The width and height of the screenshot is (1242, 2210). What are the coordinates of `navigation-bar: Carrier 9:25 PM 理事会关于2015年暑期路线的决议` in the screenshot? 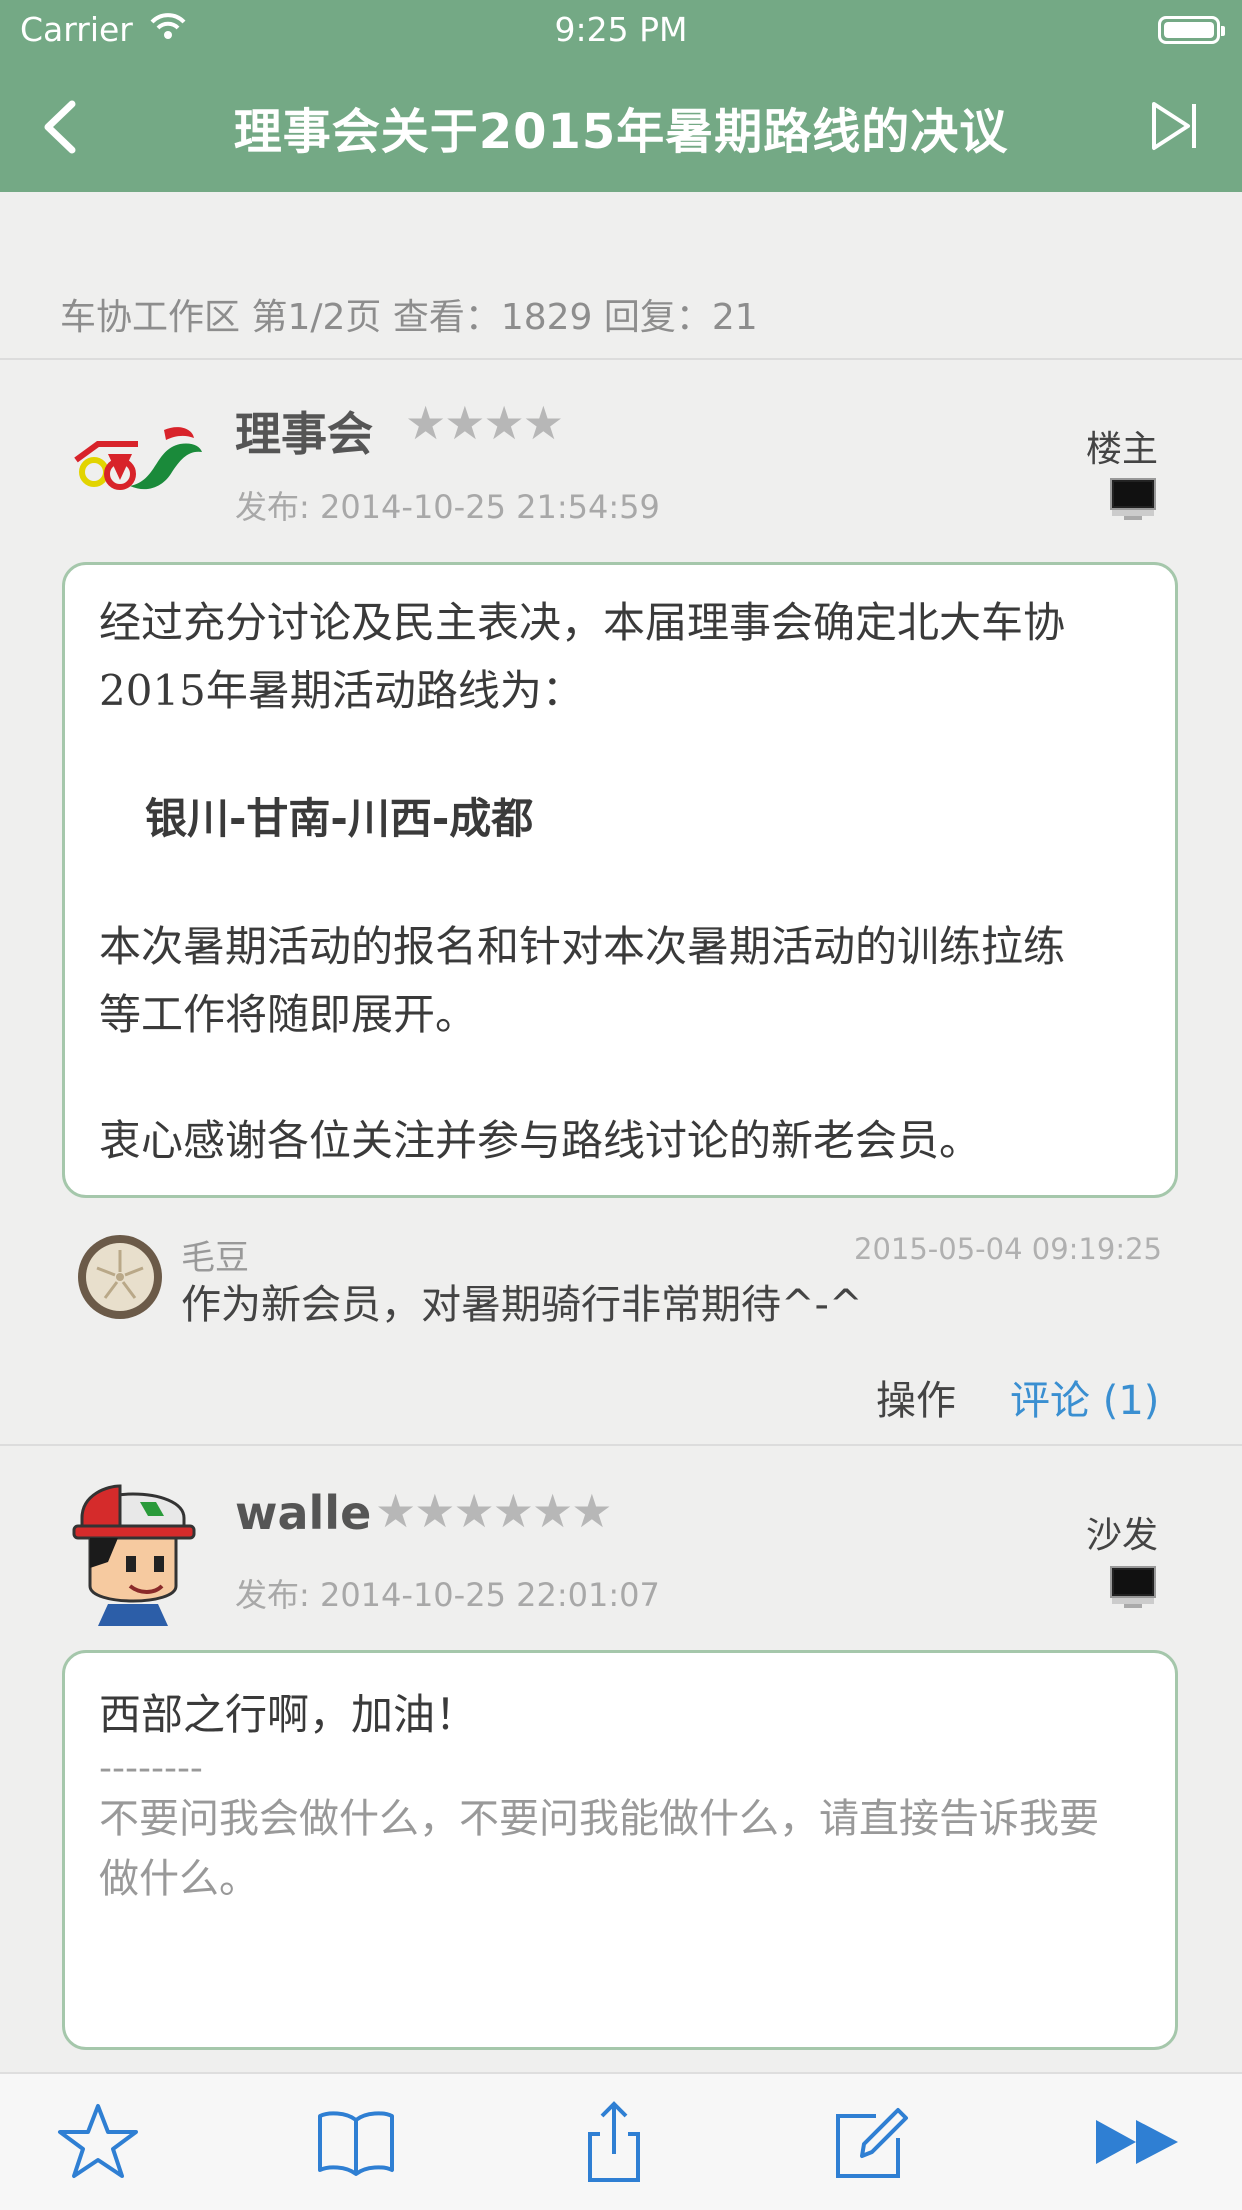 It's located at (621, 96).